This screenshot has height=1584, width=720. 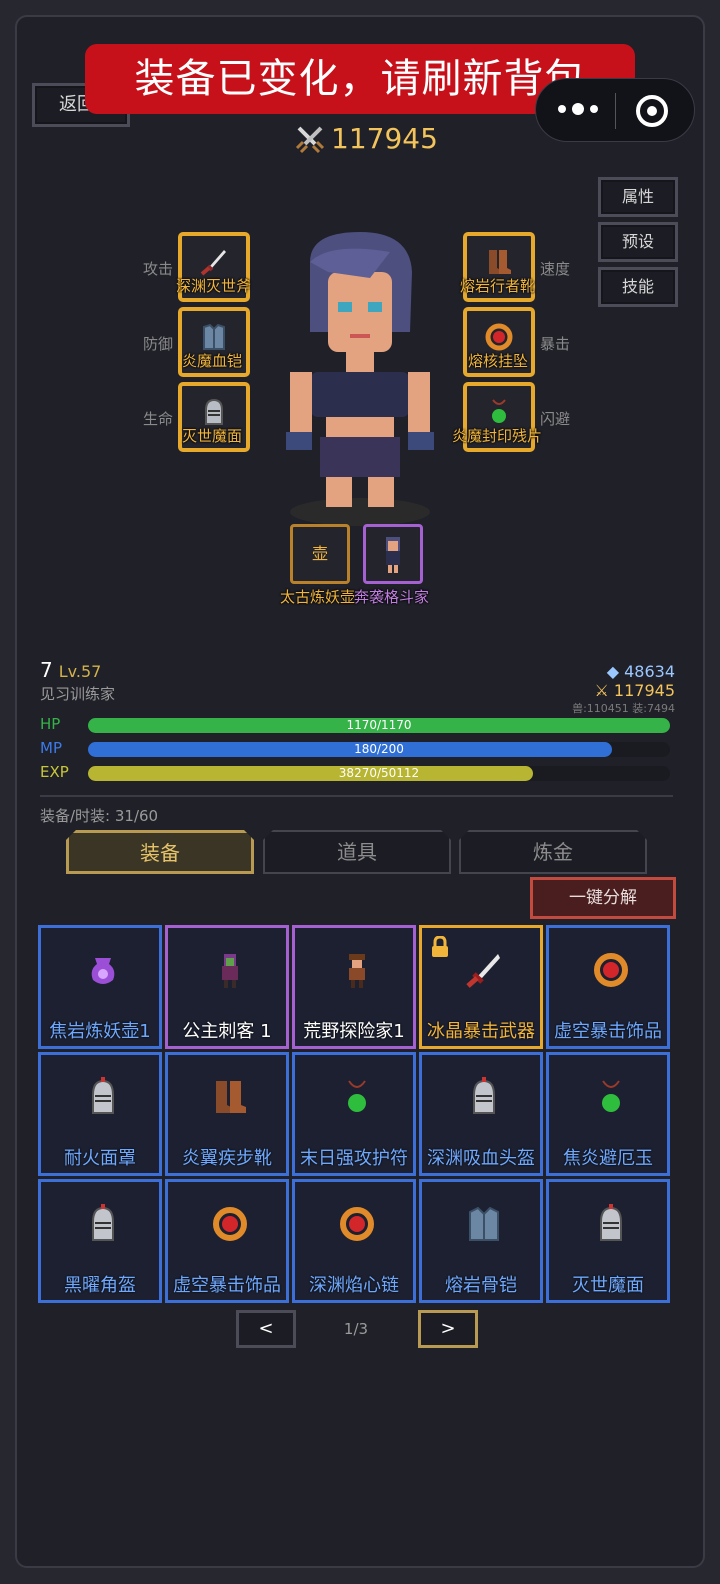 I want to click on tab-items: 道具, so click(x=357, y=852).